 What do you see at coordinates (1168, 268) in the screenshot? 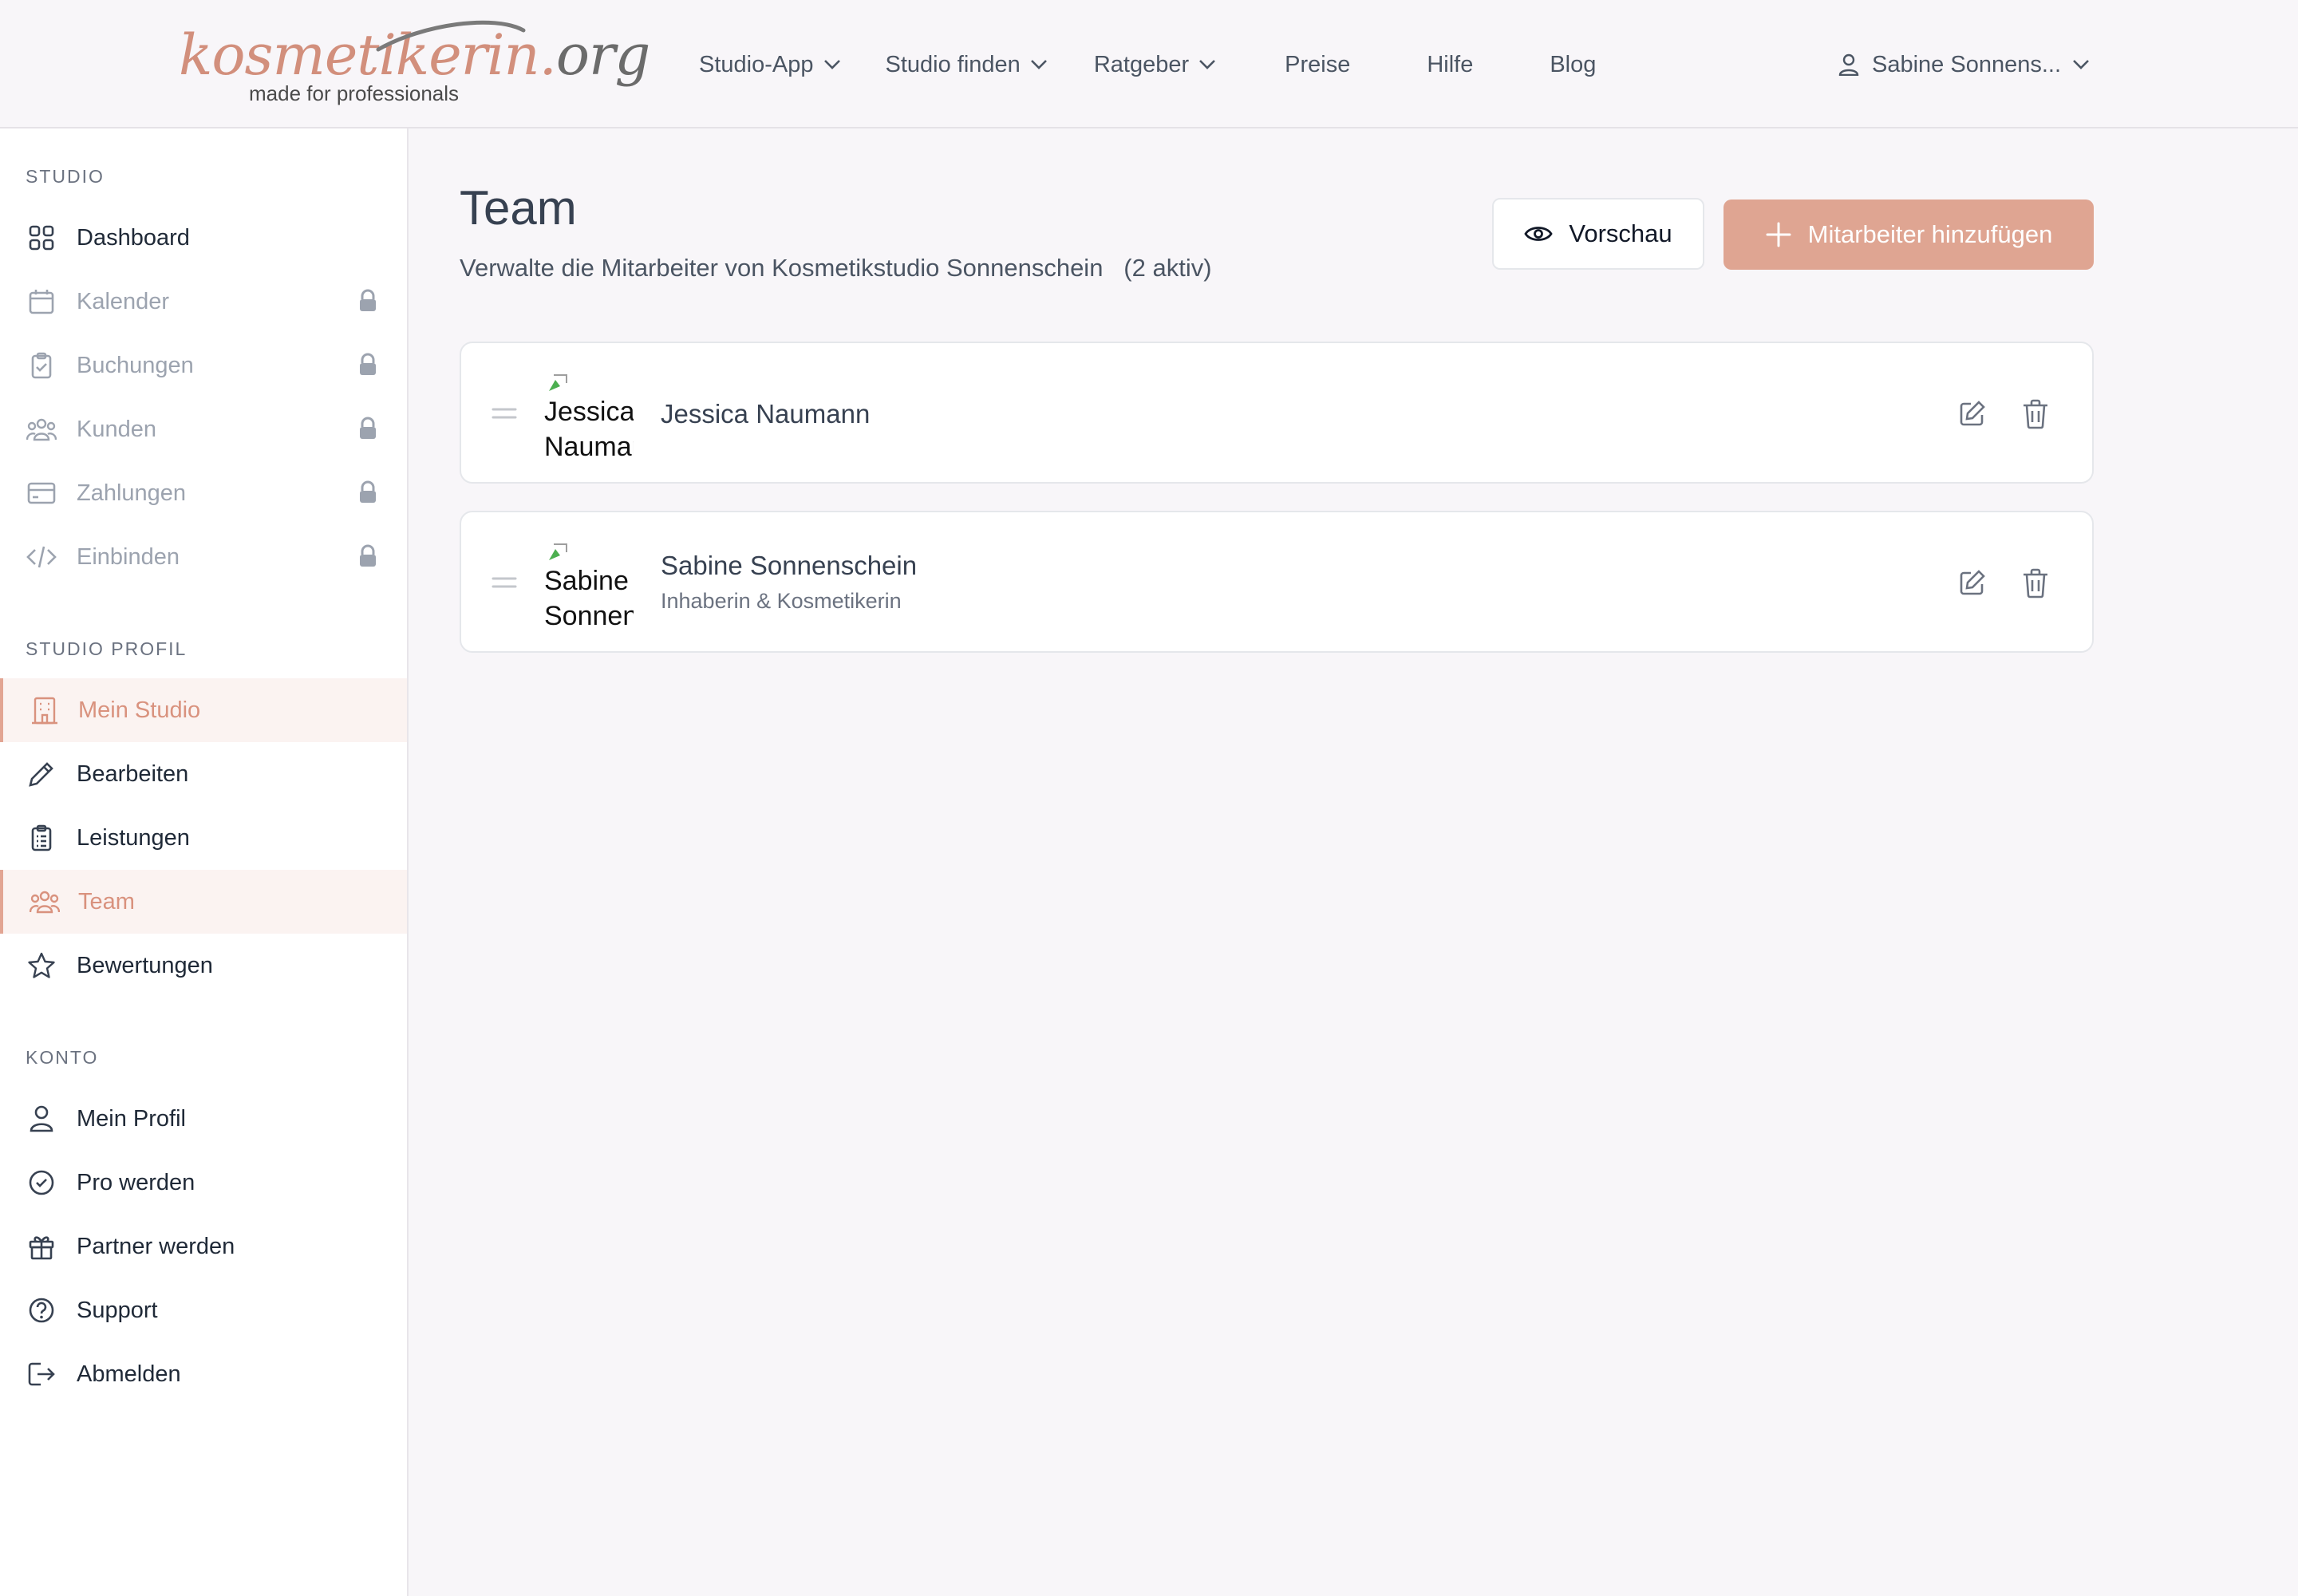
I see `active-count: (2 aktiv)` at bounding box center [1168, 268].